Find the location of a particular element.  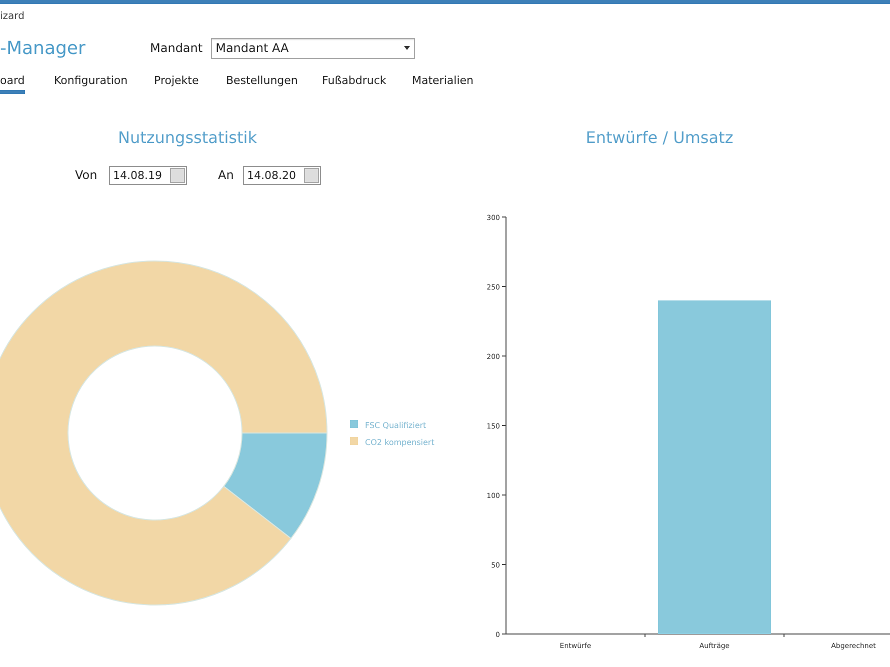

nav-tab: Fußabdruck is located at coordinates (354, 82).